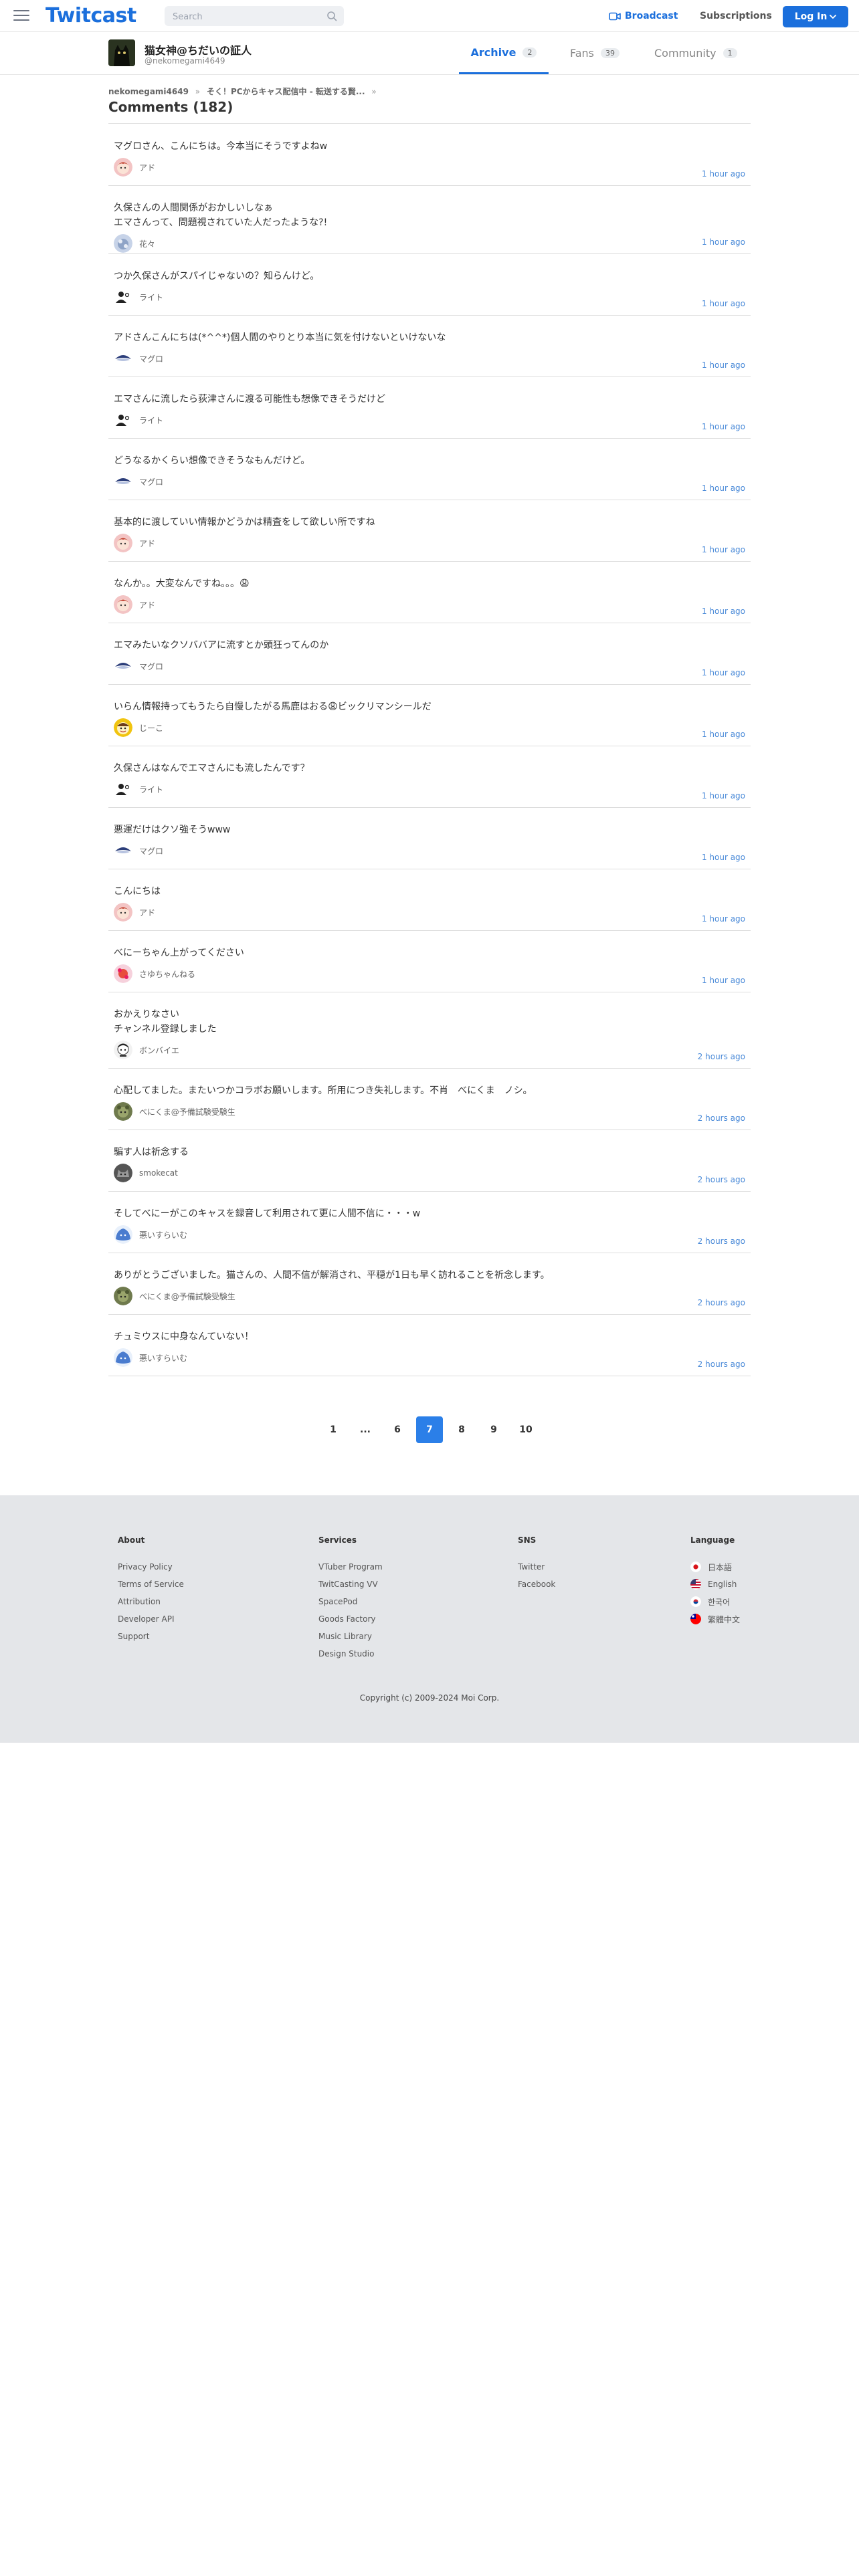 The width and height of the screenshot is (859, 2576). Describe the element at coordinates (351, 1653) in the screenshot. I see `footer-link: Design Studio` at that location.